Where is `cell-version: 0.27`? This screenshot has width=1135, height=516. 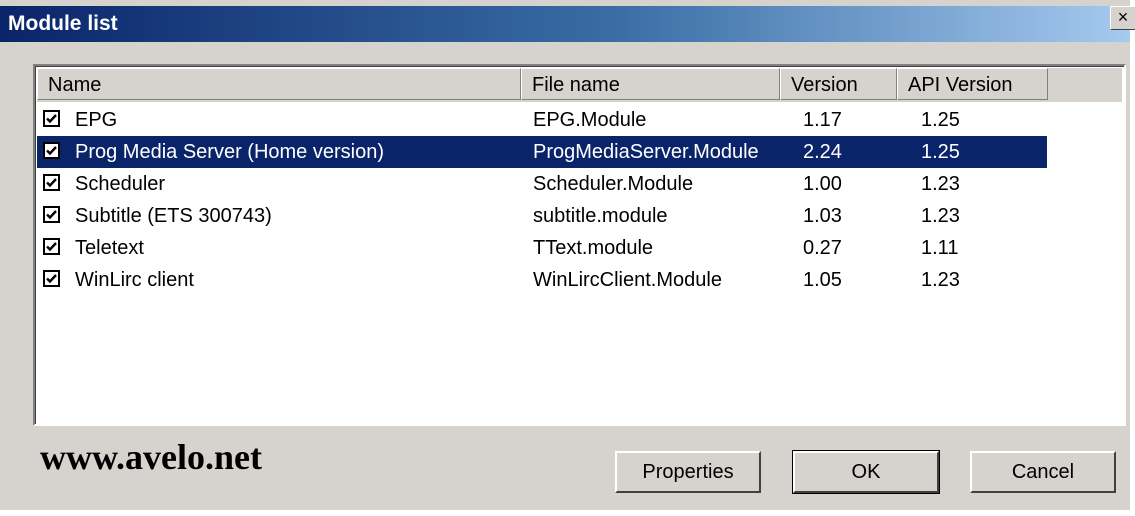
cell-version: 0.27 is located at coordinates (822, 248).